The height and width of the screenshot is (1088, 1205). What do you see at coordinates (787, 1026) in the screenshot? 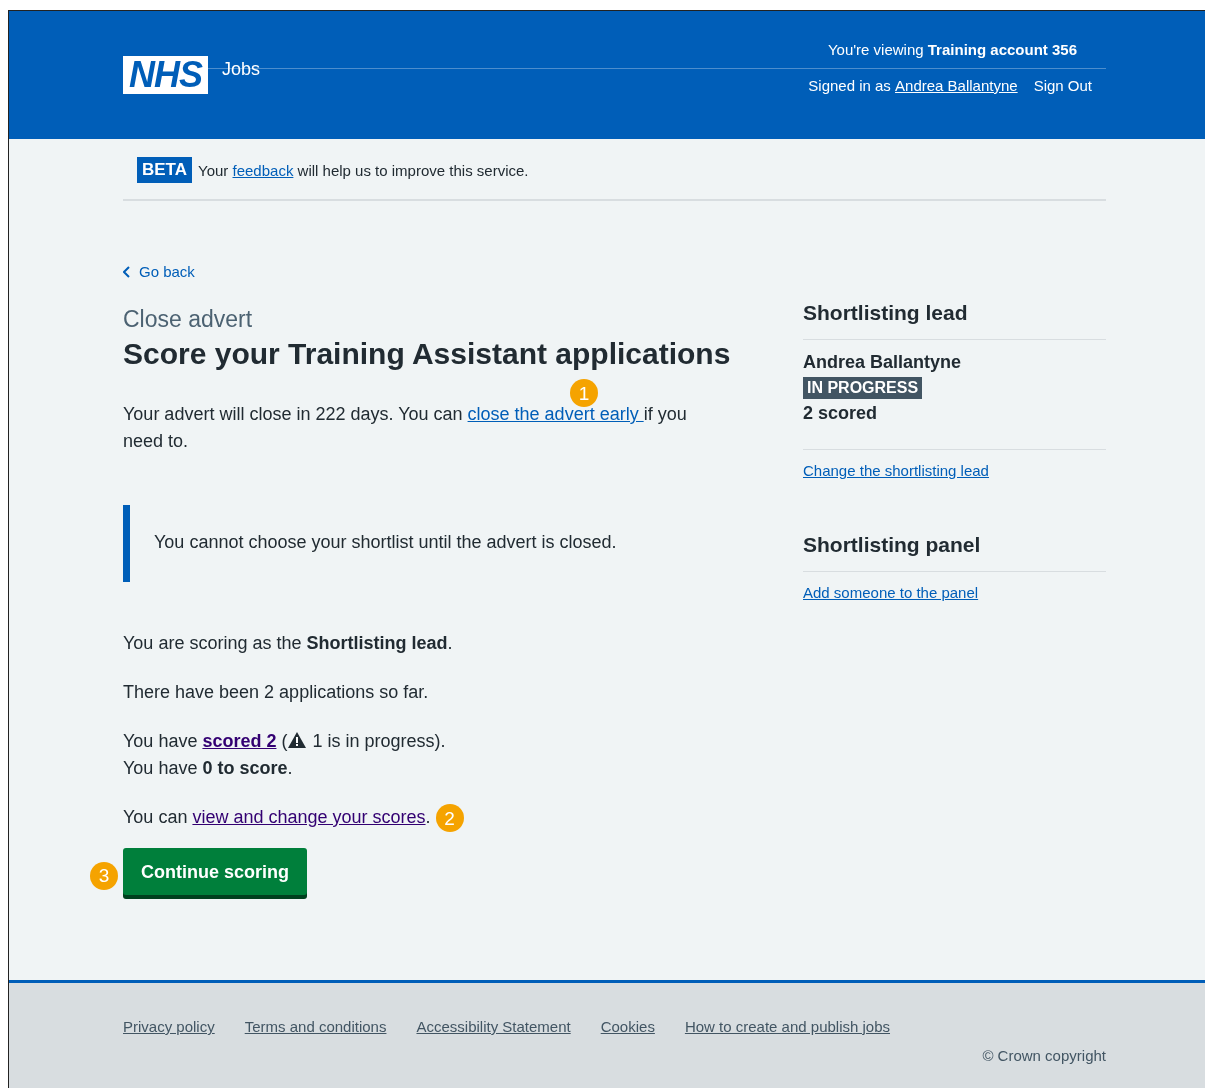
I see `footer-link: How to create and publish jobs` at bounding box center [787, 1026].